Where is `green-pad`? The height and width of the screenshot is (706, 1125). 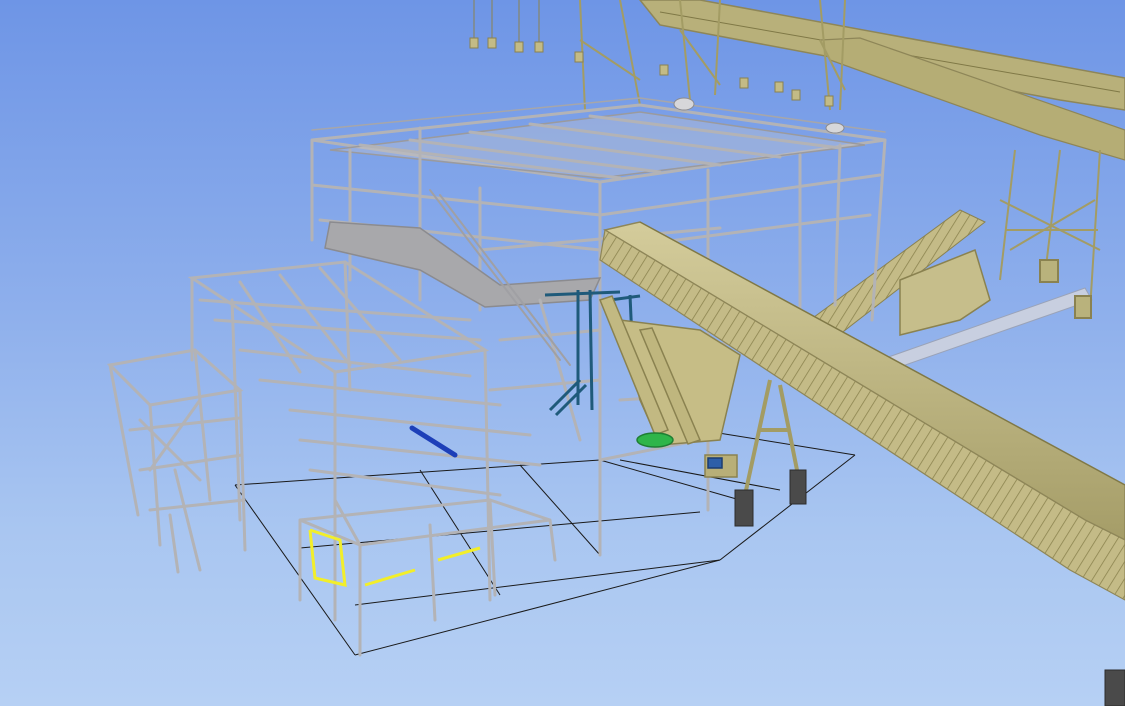
green-pad is located at coordinates (655, 440).